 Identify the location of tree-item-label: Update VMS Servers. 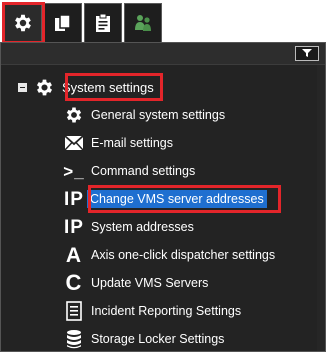
(150, 283).